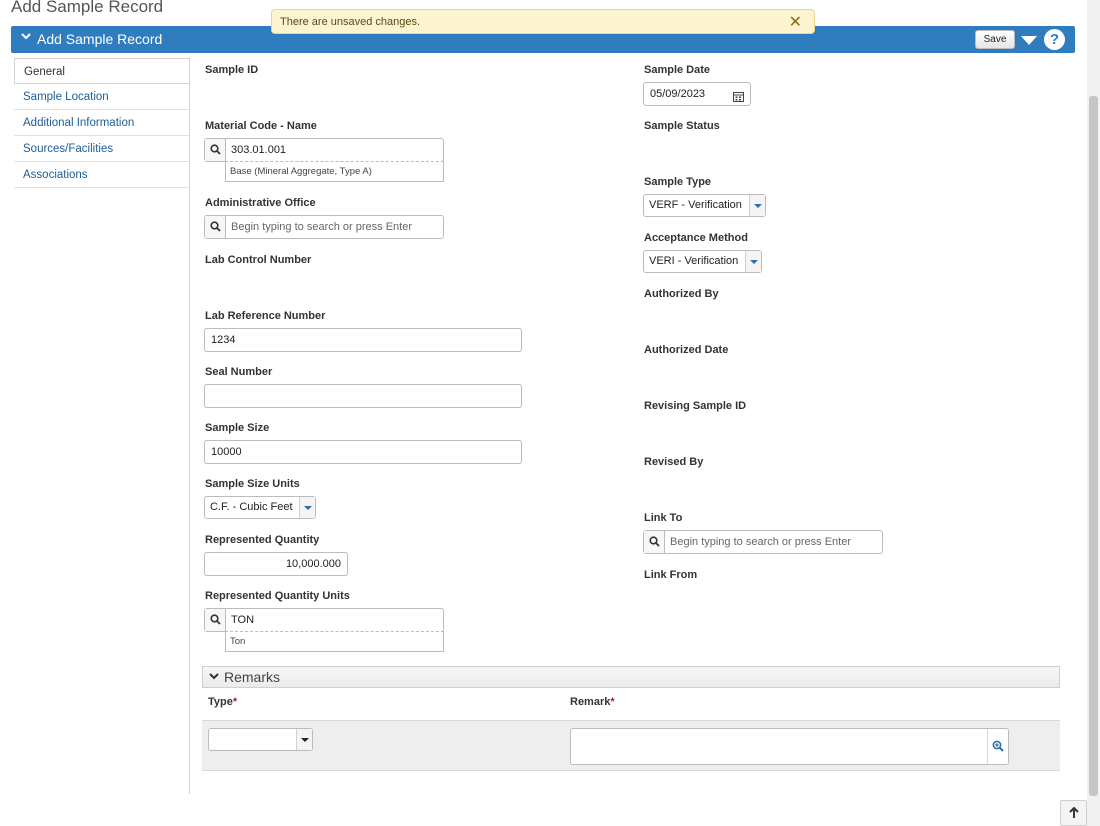 The width and height of the screenshot is (1100, 826). I want to click on help-icon: ?, so click(1054, 39).